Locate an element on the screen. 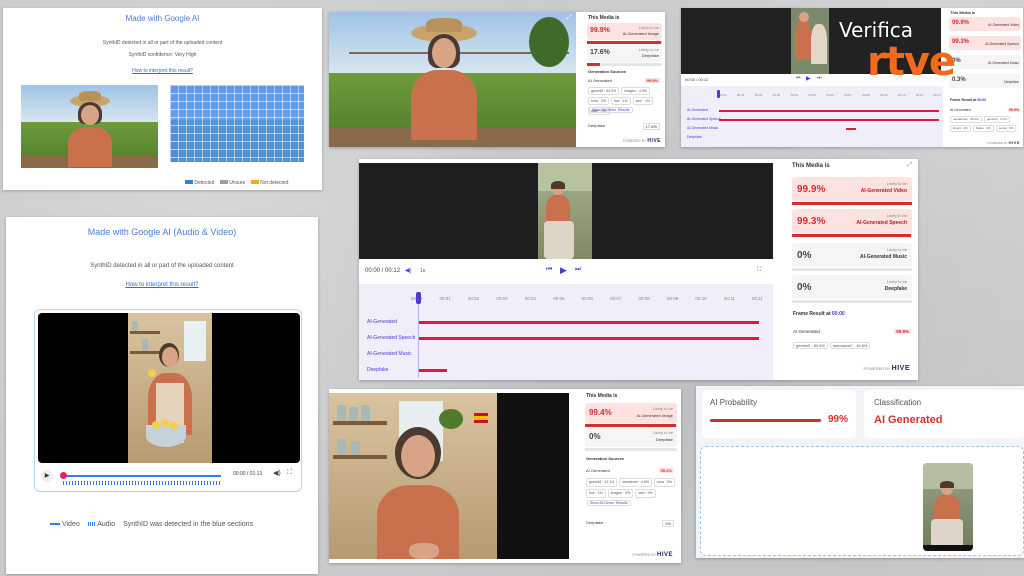  result-ai-video: 99.9% AI-Generated Video is located at coordinates (985, 24).